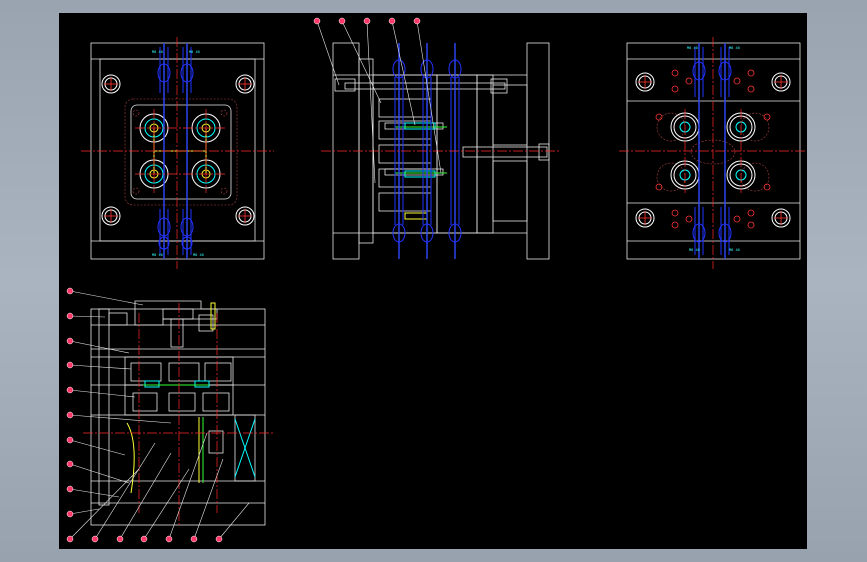 Image resolution: width=867 pixels, height=562 pixels. What do you see at coordinates (158, 487) in the screenshot?
I see `balloon-callouts-bottom` at bounding box center [158, 487].